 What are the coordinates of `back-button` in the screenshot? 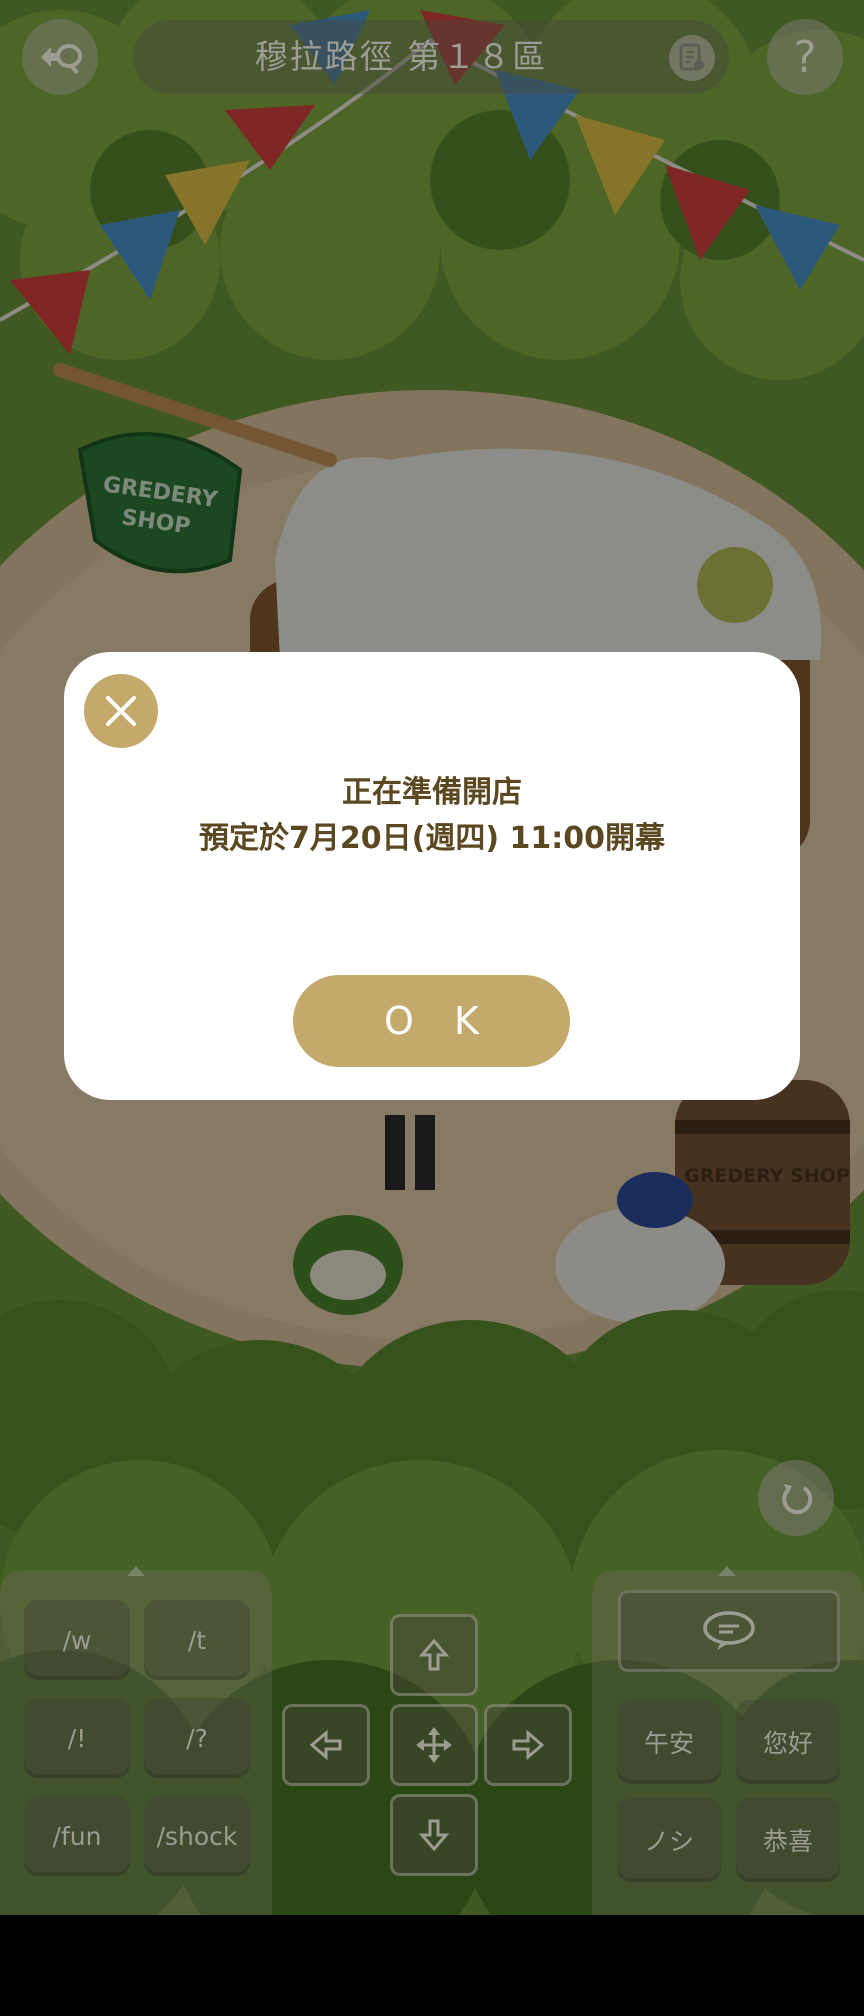 It's located at (60, 57).